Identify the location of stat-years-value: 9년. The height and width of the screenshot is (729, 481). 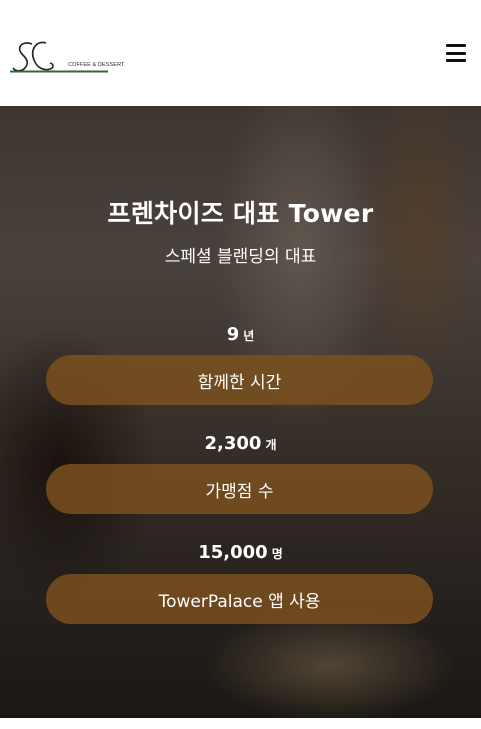
(240, 334).